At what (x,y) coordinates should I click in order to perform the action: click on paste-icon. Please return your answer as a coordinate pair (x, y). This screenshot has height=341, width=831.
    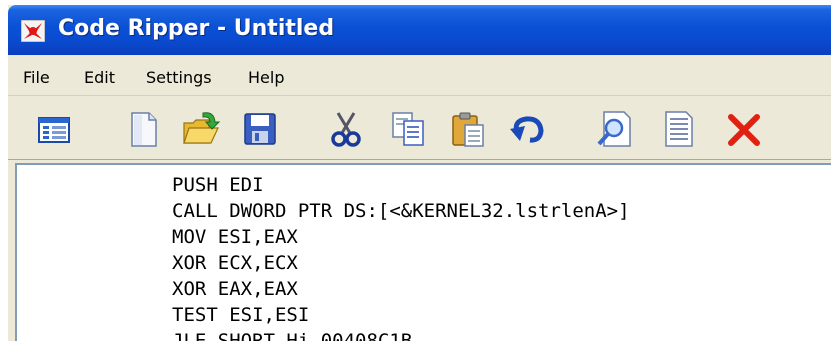
    Looking at the image, I should click on (468, 129).